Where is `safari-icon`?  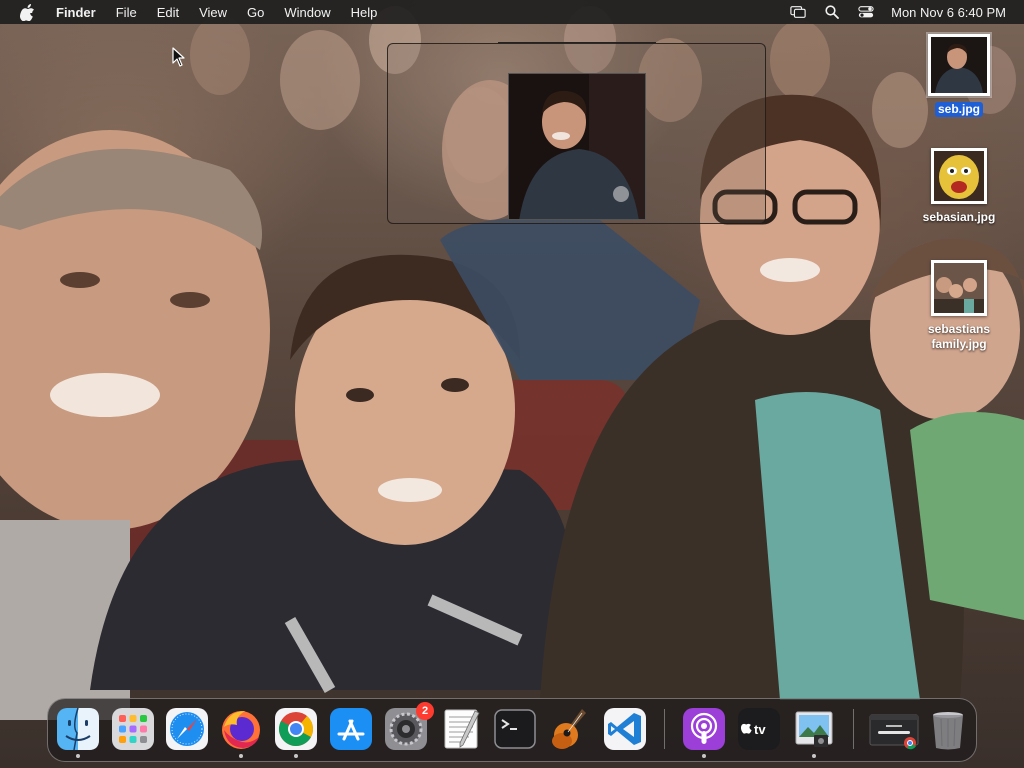
safari-icon is located at coordinates (187, 729).